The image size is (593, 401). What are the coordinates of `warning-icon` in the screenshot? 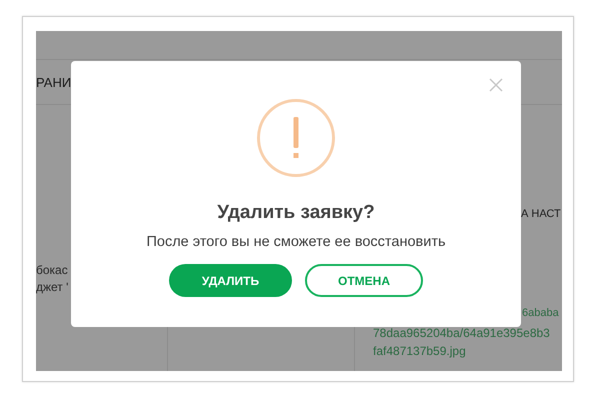 It's located at (296, 138).